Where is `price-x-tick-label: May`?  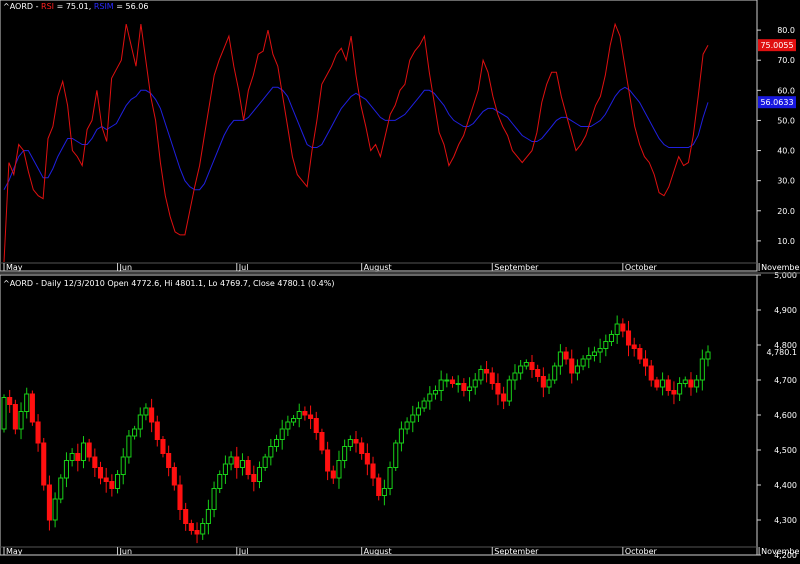 price-x-tick-label: May is located at coordinates (14, 551).